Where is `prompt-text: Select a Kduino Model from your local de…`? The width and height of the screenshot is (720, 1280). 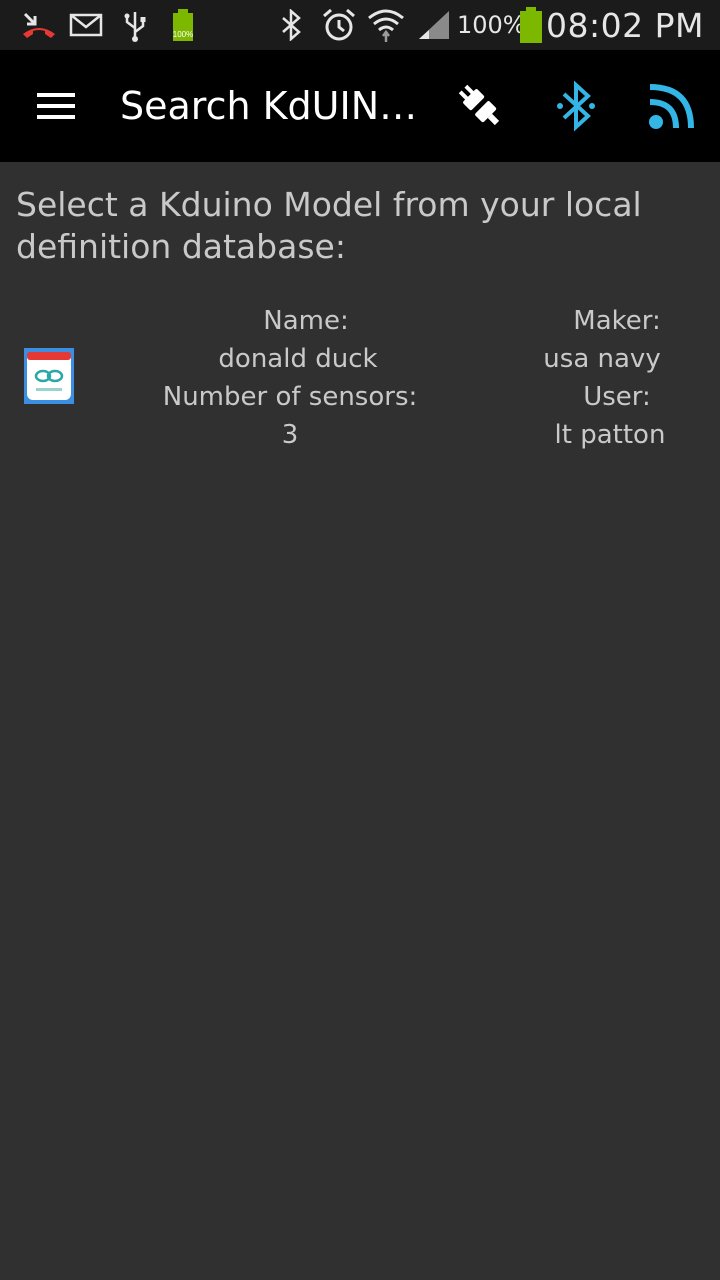
prompt-text: Select a Kduino Model from your local de… is located at coordinates (329, 225).